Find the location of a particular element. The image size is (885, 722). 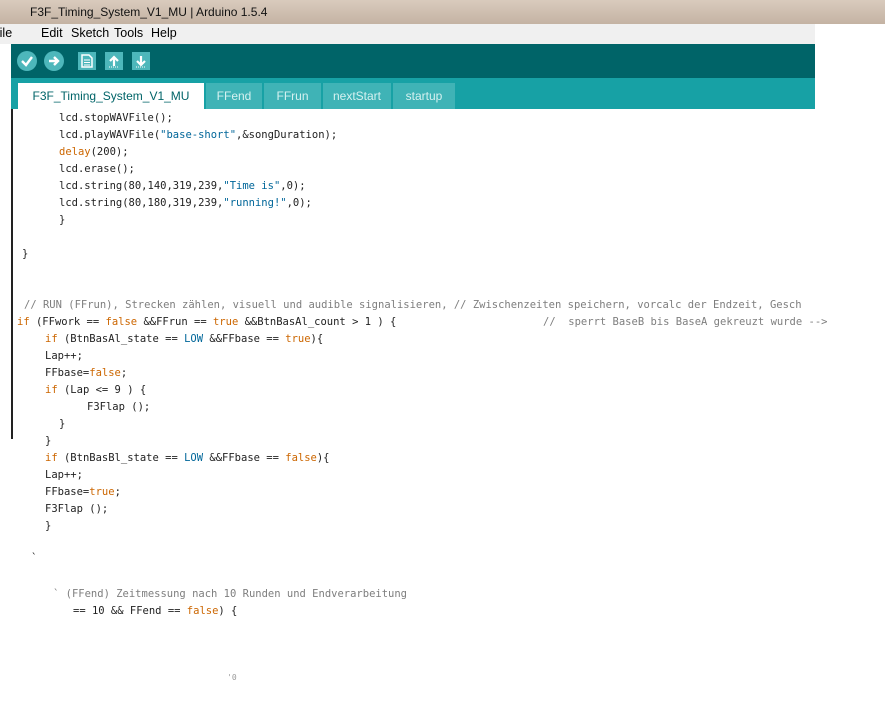

window-title: F3F_Timing_System_V1_MU | Arduino 1.5.4 is located at coordinates (149, 12).